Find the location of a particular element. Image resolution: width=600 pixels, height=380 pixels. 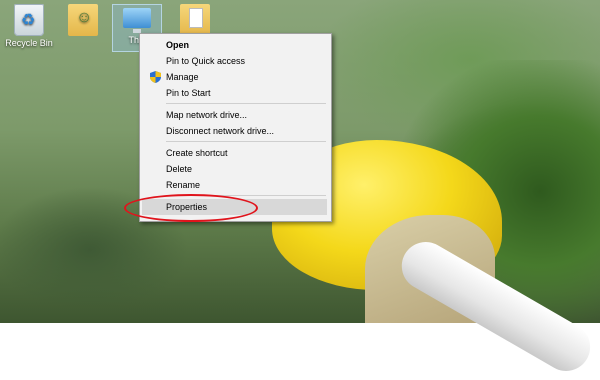

menu-item-rename: Rename is located at coordinates (234, 185).